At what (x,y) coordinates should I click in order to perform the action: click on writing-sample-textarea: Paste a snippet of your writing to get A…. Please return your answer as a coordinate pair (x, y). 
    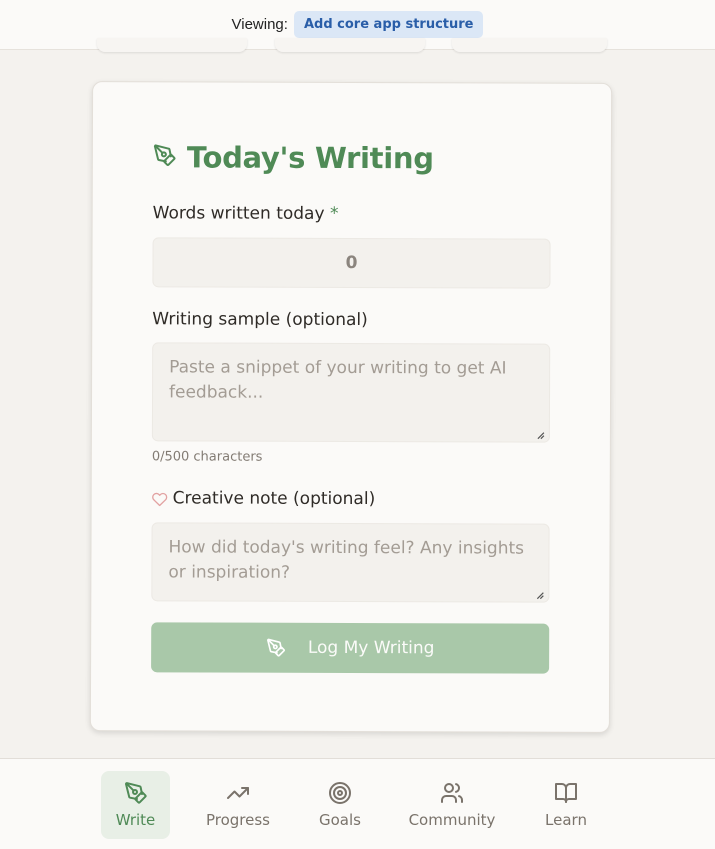
    Looking at the image, I should click on (351, 392).